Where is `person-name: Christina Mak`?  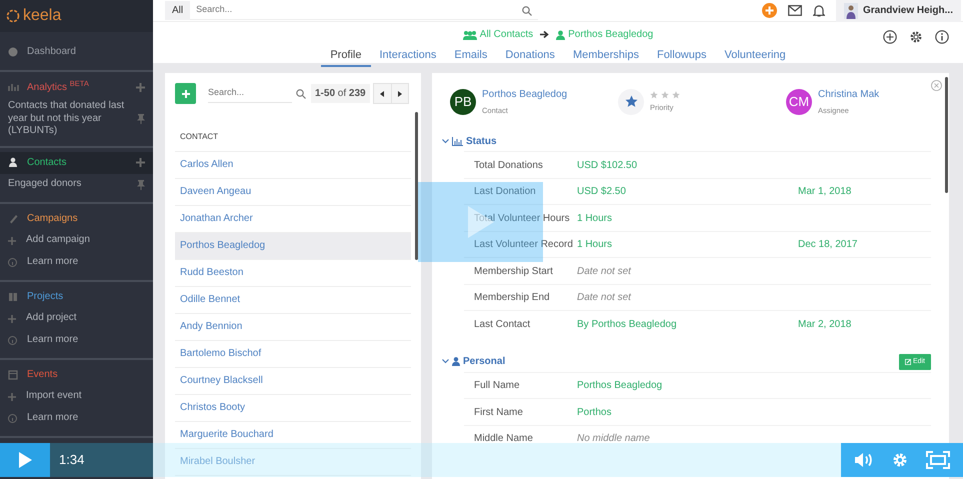 person-name: Christina Mak is located at coordinates (849, 94).